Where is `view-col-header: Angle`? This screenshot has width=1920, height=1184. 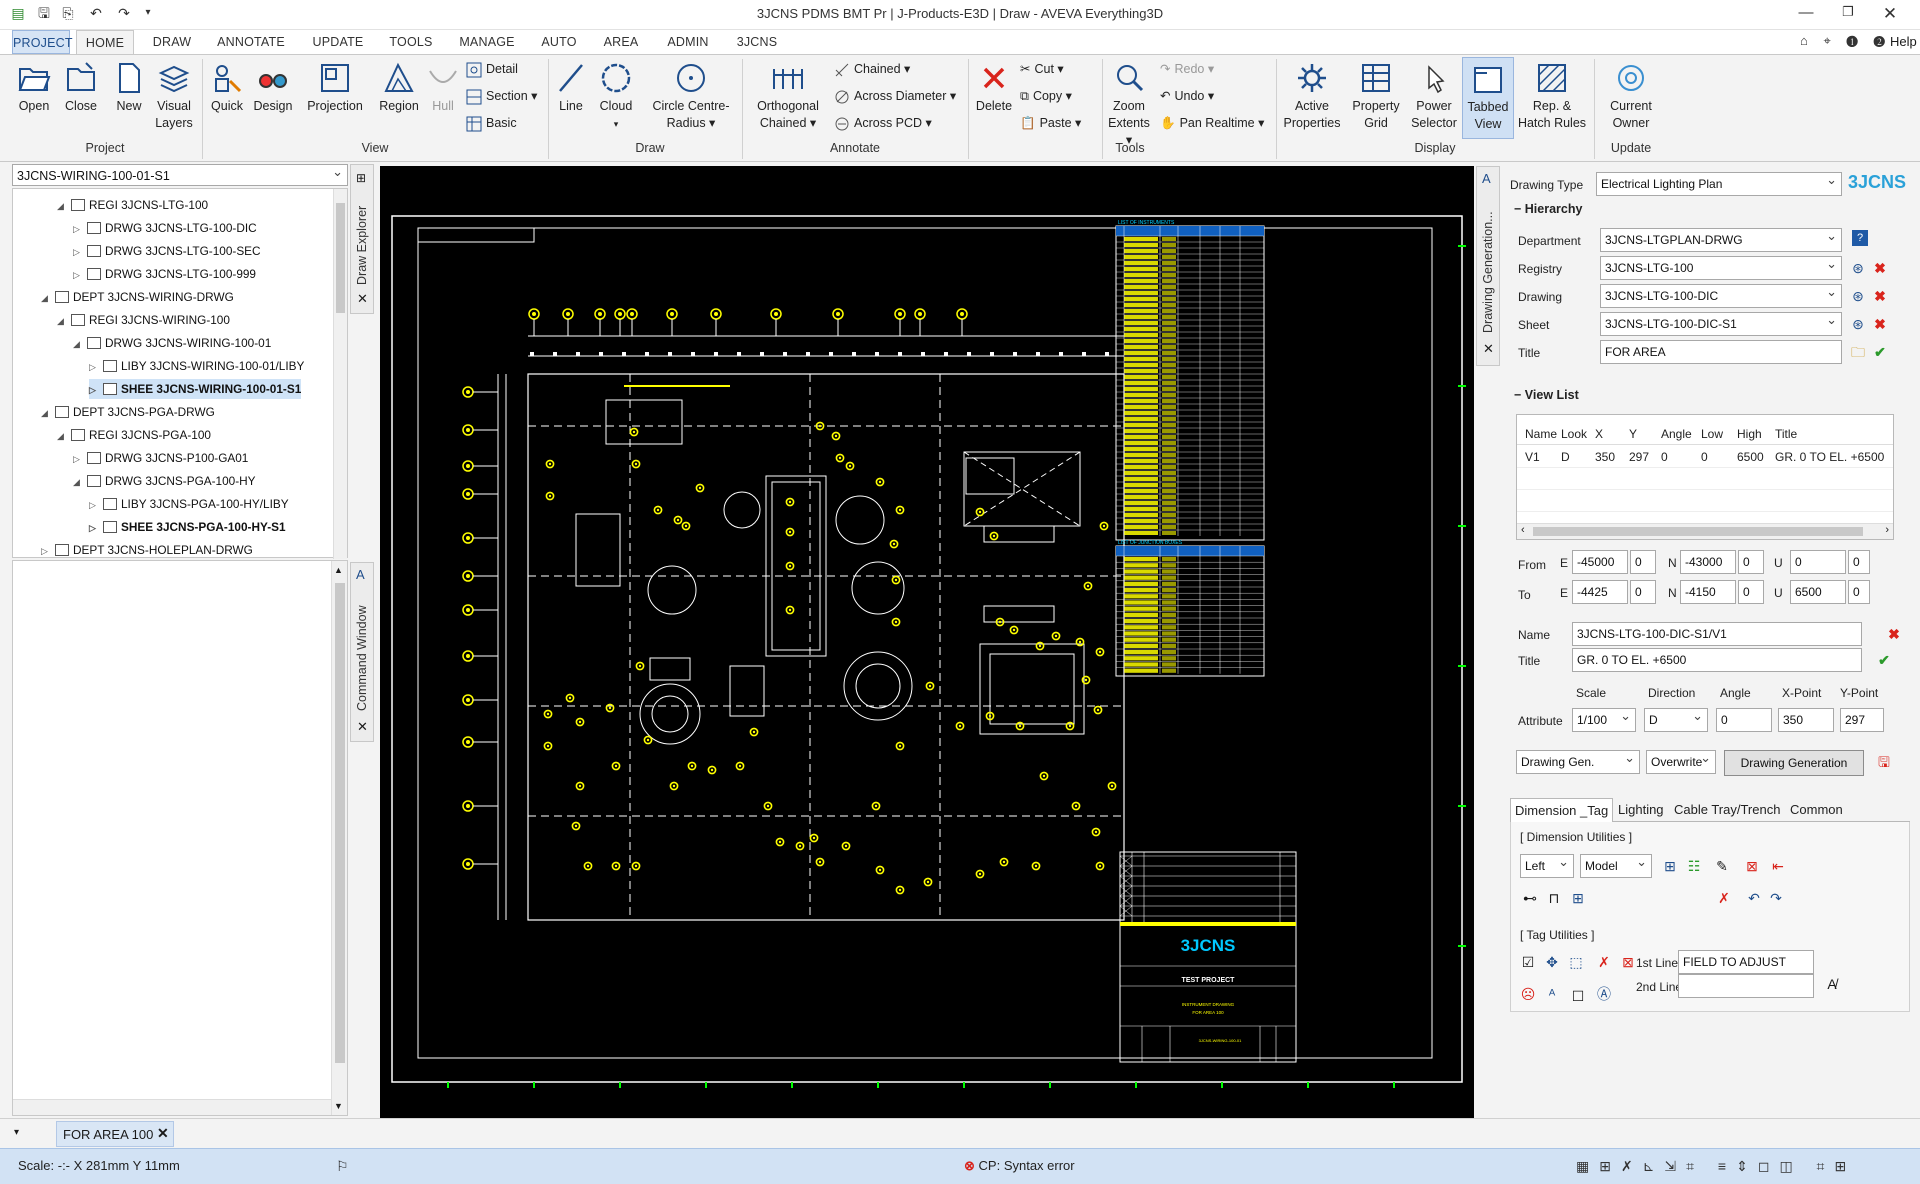
view-col-header: Angle is located at coordinates (1676, 434).